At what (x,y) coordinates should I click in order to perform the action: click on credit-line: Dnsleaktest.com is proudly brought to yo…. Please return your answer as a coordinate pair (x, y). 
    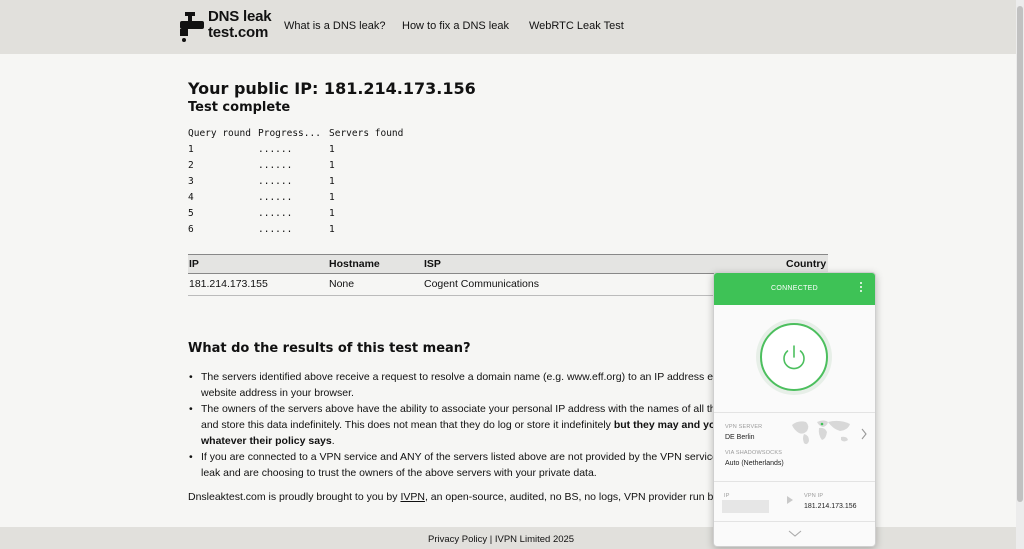
    Looking at the image, I should click on (450, 497).